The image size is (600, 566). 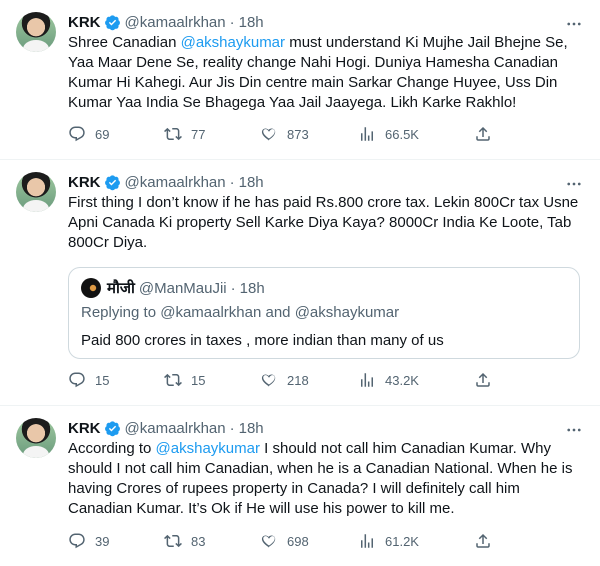 What do you see at coordinates (124, 42) in the screenshot?
I see `tweet-text-part: Shree Canadian` at bounding box center [124, 42].